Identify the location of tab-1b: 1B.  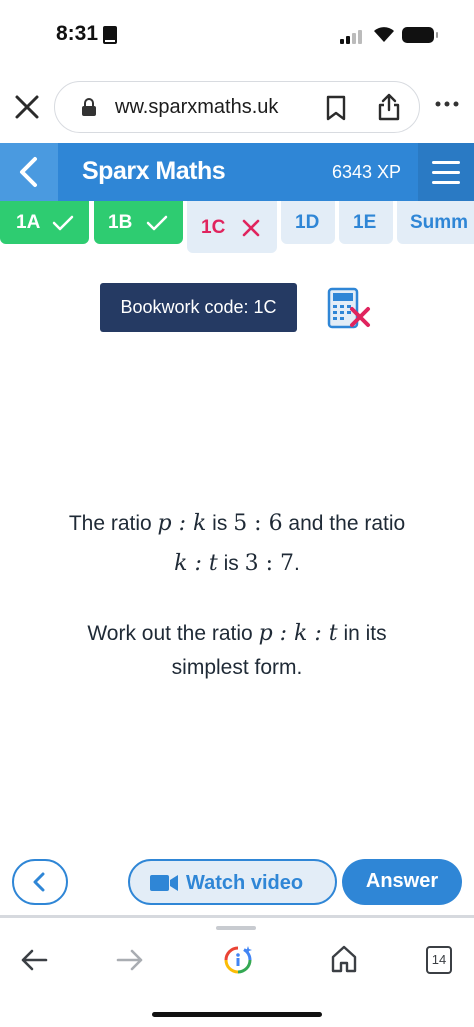
(138, 222).